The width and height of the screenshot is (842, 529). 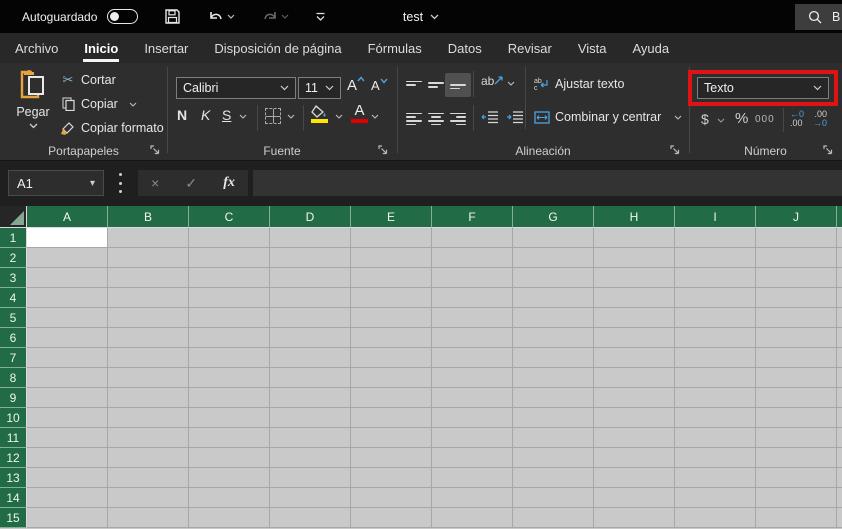 I want to click on cell-G4, so click(x=553, y=298).